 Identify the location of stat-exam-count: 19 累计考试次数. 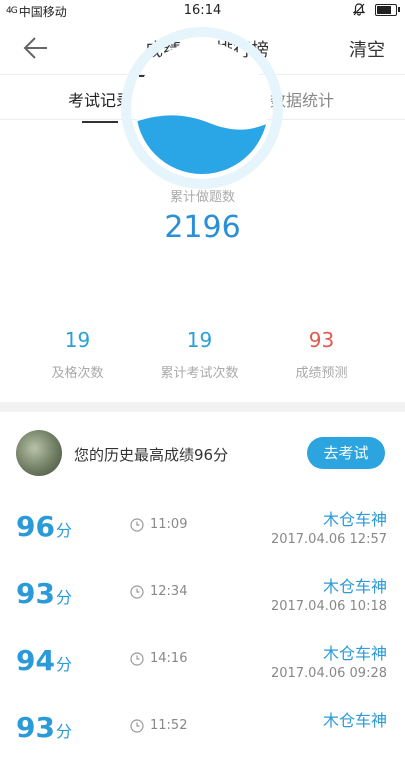
(199, 354).